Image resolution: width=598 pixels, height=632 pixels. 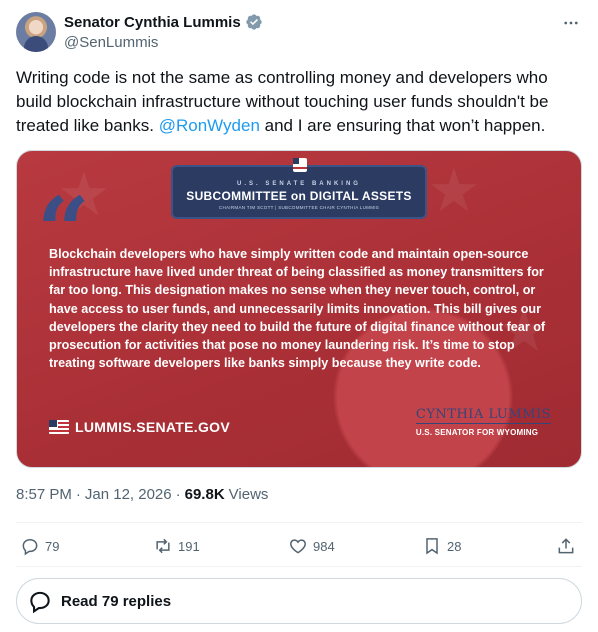 What do you see at coordinates (36, 32) in the screenshot?
I see `avatar` at bounding box center [36, 32].